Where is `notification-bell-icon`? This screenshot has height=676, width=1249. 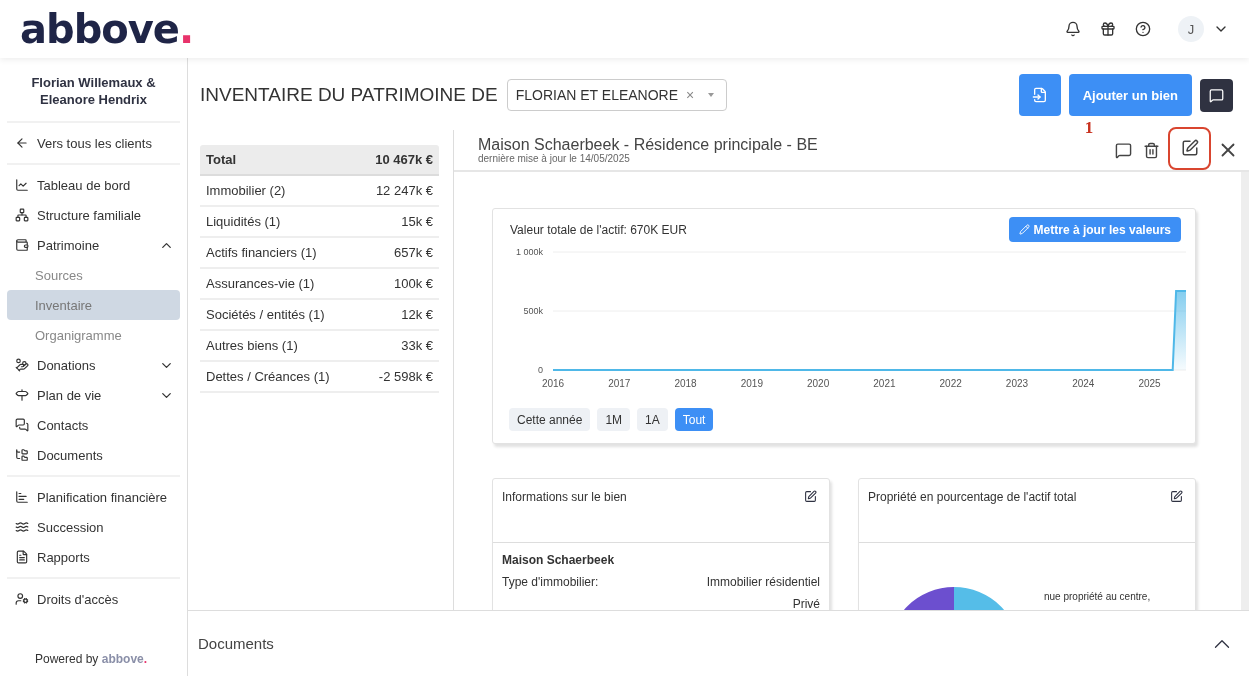 notification-bell-icon is located at coordinates (1073, 29).